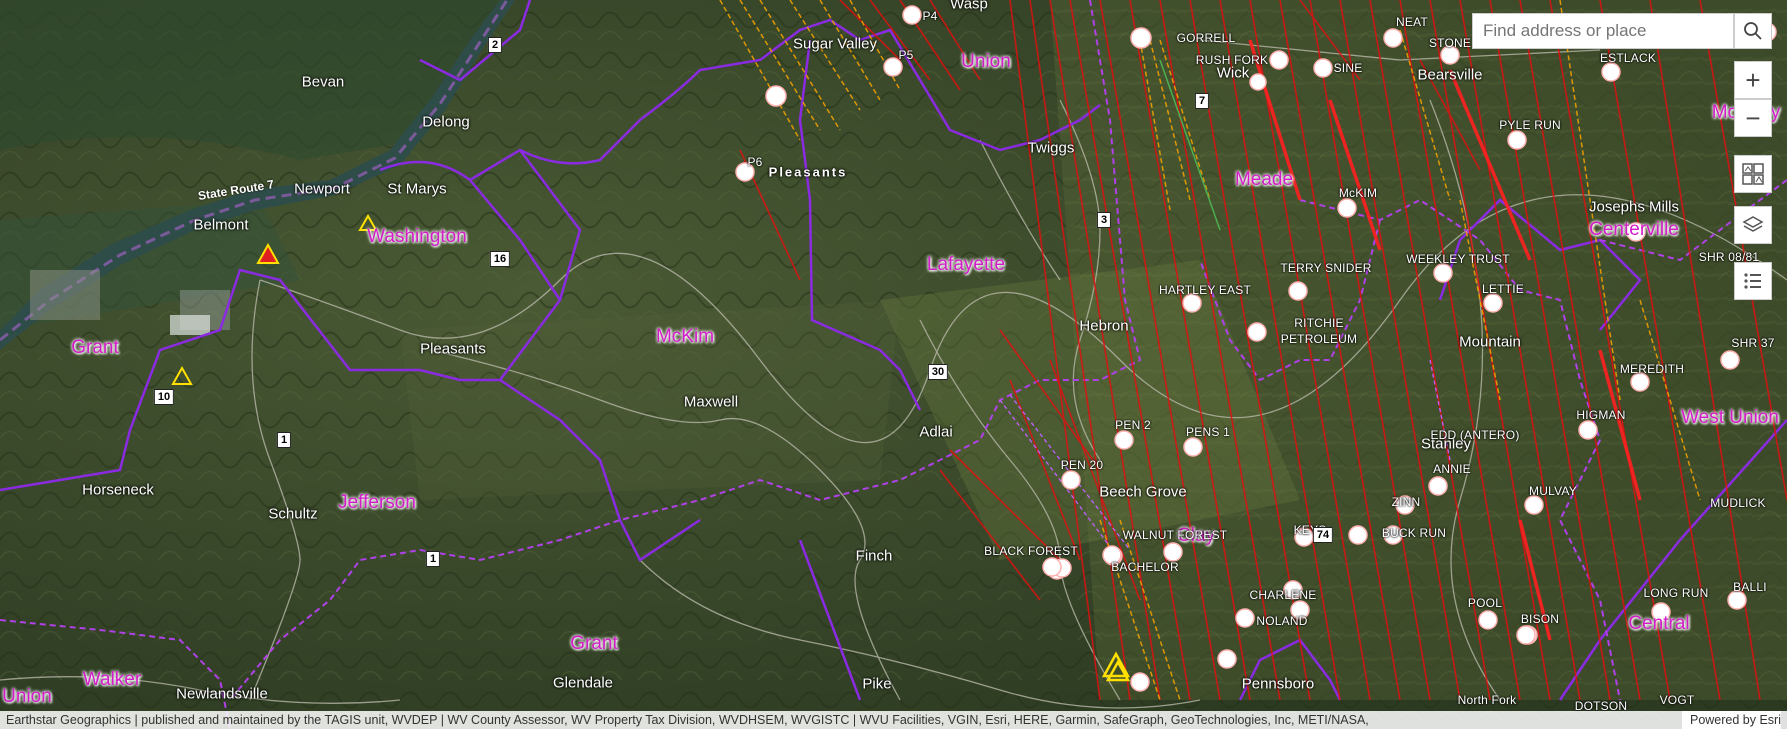 The image size is (1787, 729). I want to click on lease-label: LETTIE, so click(1503, 289).